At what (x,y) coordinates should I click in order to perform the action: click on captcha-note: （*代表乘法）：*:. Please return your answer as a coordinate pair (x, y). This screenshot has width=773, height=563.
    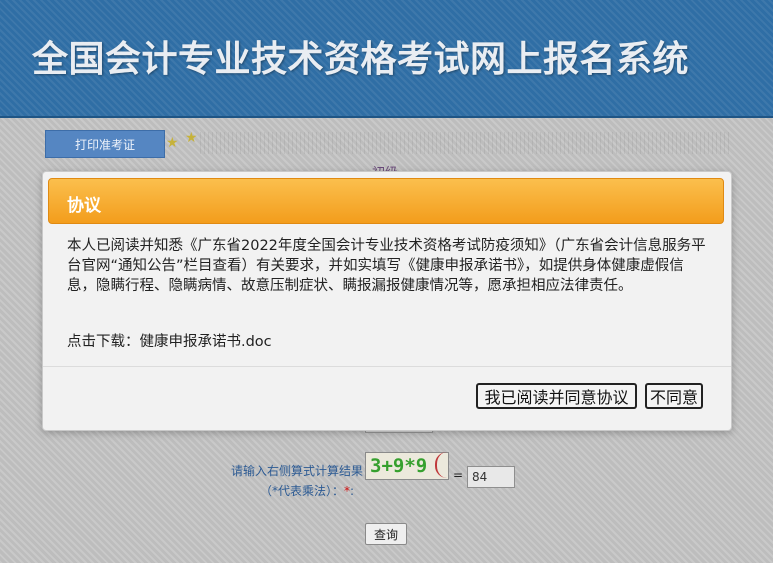
    Looking at the image, I should click on (307, 490).